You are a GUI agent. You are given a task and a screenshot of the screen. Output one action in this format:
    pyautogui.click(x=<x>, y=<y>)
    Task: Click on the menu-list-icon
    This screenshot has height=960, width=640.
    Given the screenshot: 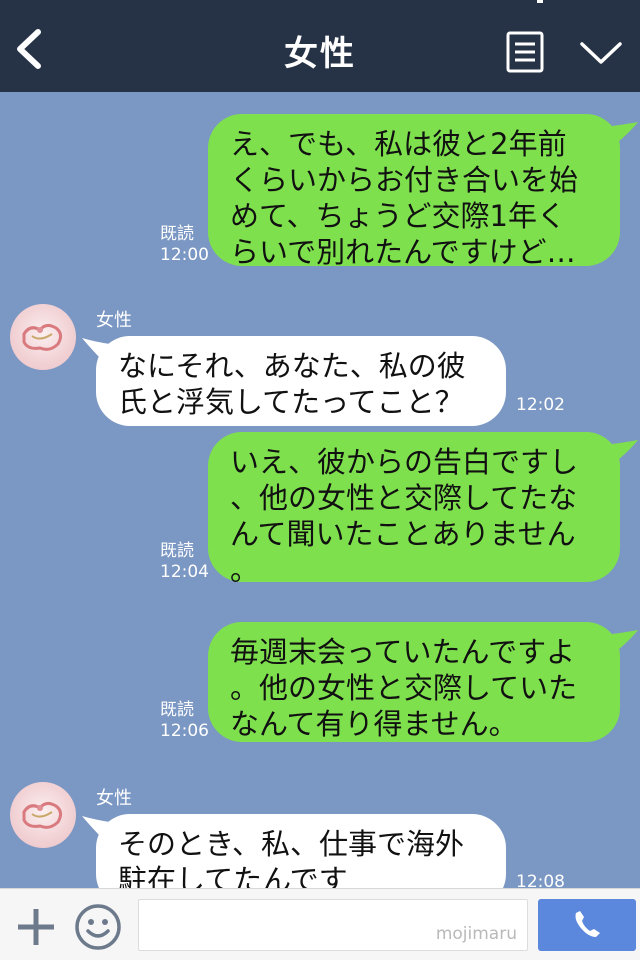 What is the action you would take?
    pyautogui.click(x=525, y=52)
    